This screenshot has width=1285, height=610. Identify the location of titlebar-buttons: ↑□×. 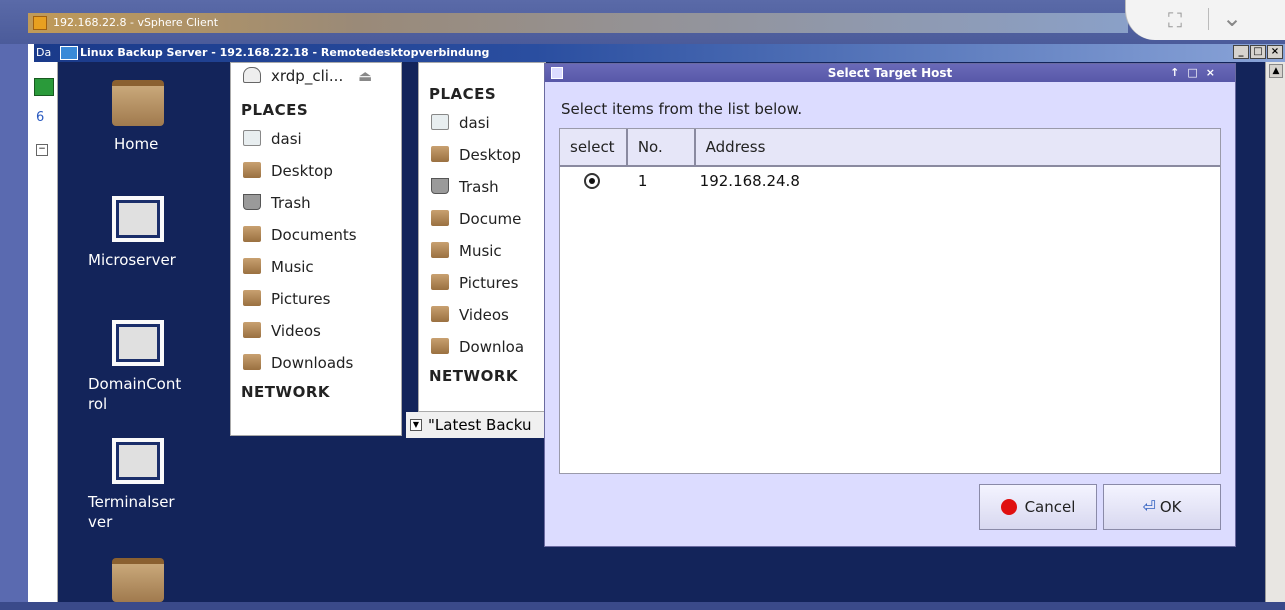
(1196, 73).